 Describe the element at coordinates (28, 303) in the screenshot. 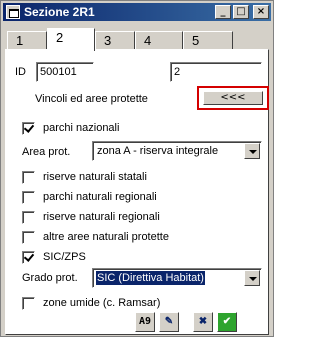

I see `zone-umide-checkbox` at that location.